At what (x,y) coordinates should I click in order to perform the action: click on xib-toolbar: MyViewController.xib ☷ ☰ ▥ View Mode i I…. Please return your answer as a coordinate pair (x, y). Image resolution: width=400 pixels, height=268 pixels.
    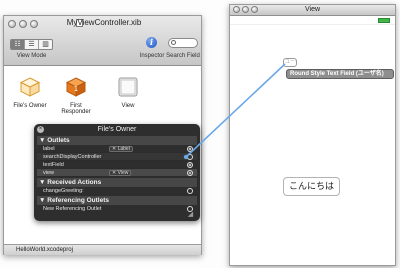
    Looking at the image, I should click on (102, 41).